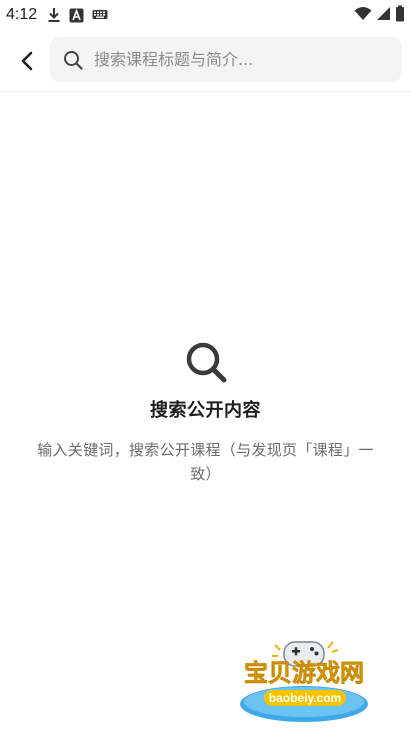 This screenshot has height=730, width=411. I want to click on keyboard-icon, so click(100, 15).